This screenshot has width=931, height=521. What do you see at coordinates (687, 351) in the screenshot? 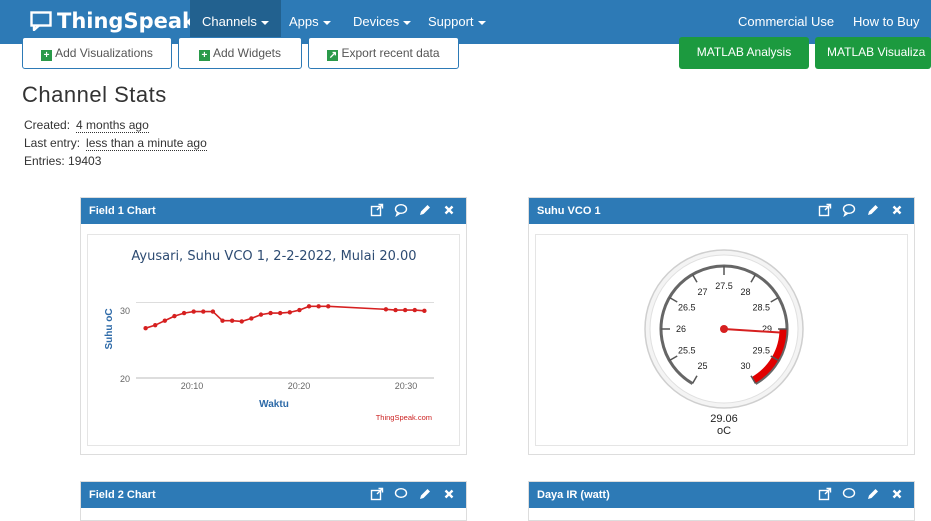
I see `gauge-tick-label: 25.5` at bounding box center [687, 351].